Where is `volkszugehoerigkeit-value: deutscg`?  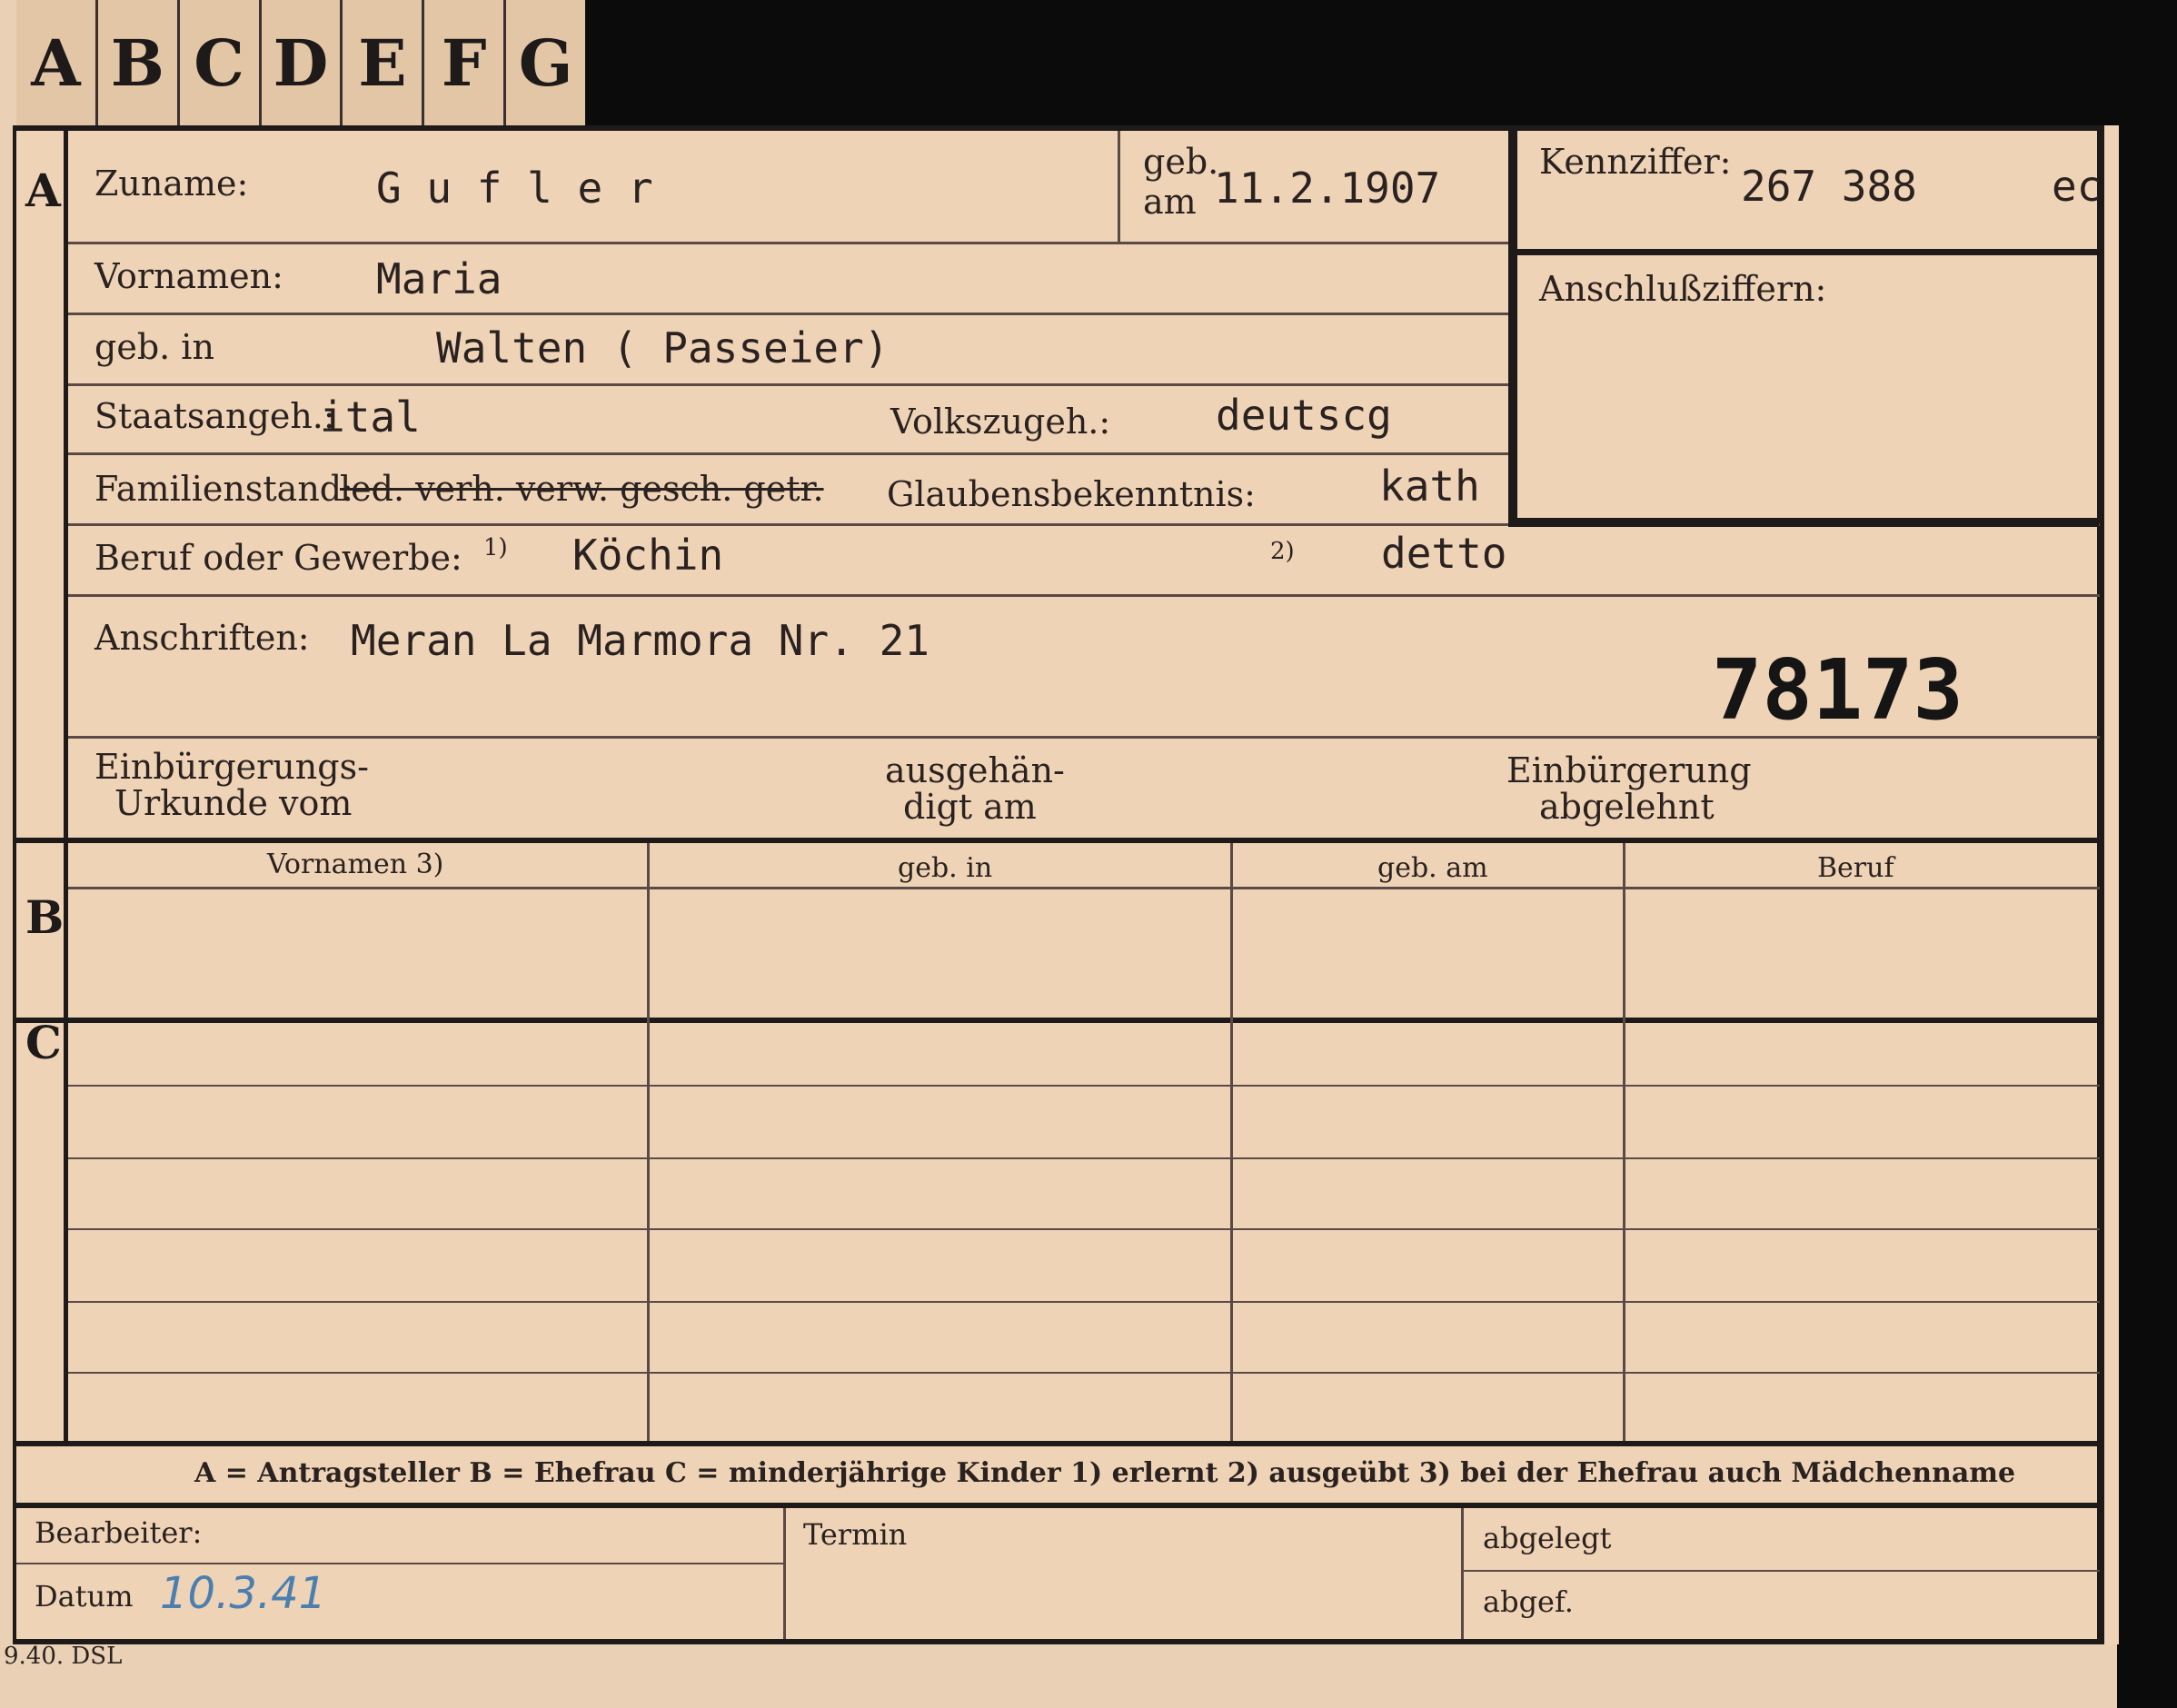
volkszugehoerigkeit-value: deutscg is located at coordinates (1304, 415).